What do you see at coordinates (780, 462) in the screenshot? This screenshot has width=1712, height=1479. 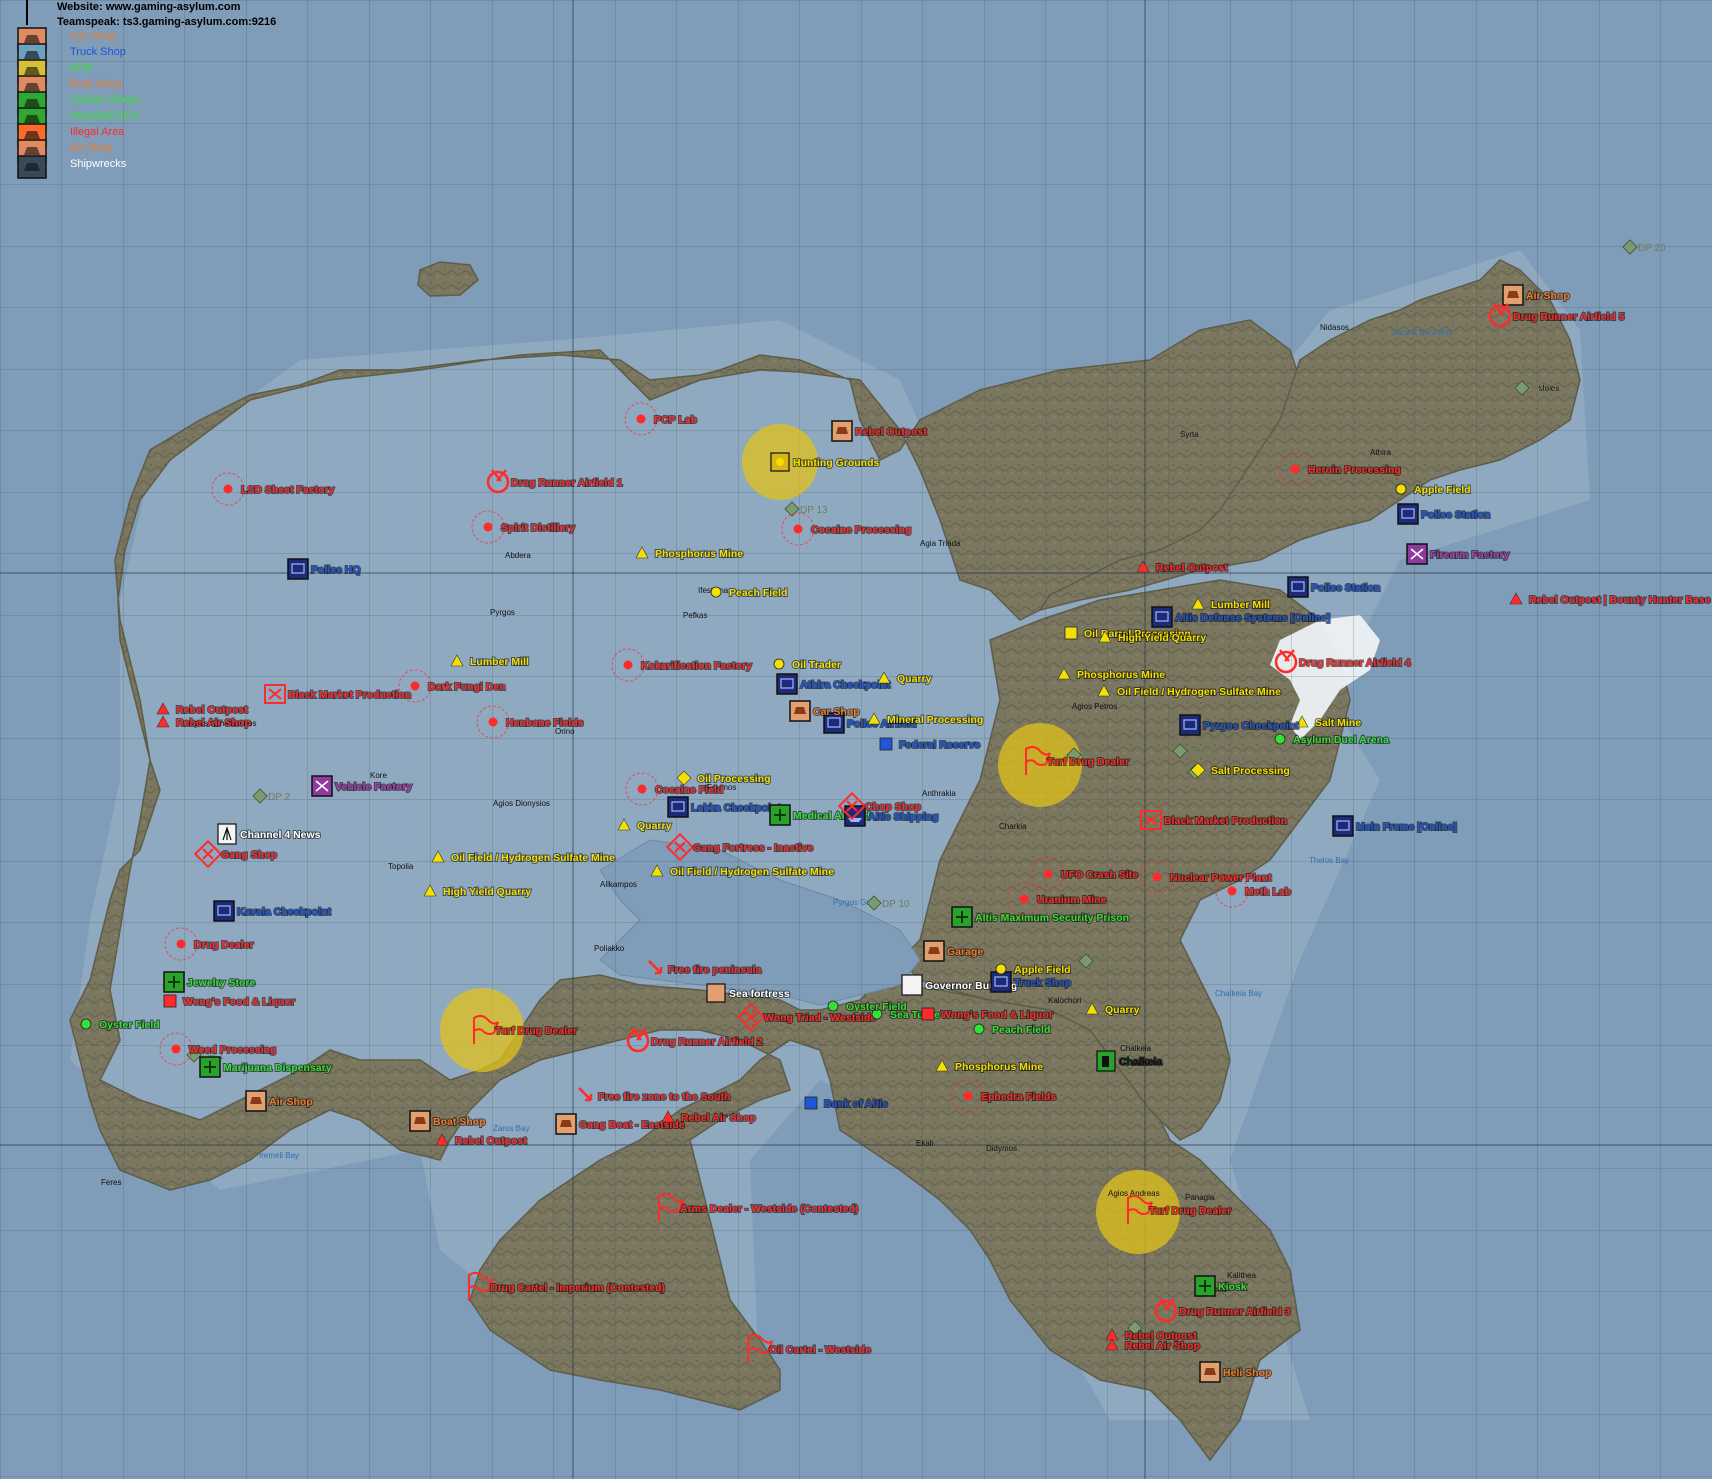 I see `hunt-icon` at bounding box center [780, 462].